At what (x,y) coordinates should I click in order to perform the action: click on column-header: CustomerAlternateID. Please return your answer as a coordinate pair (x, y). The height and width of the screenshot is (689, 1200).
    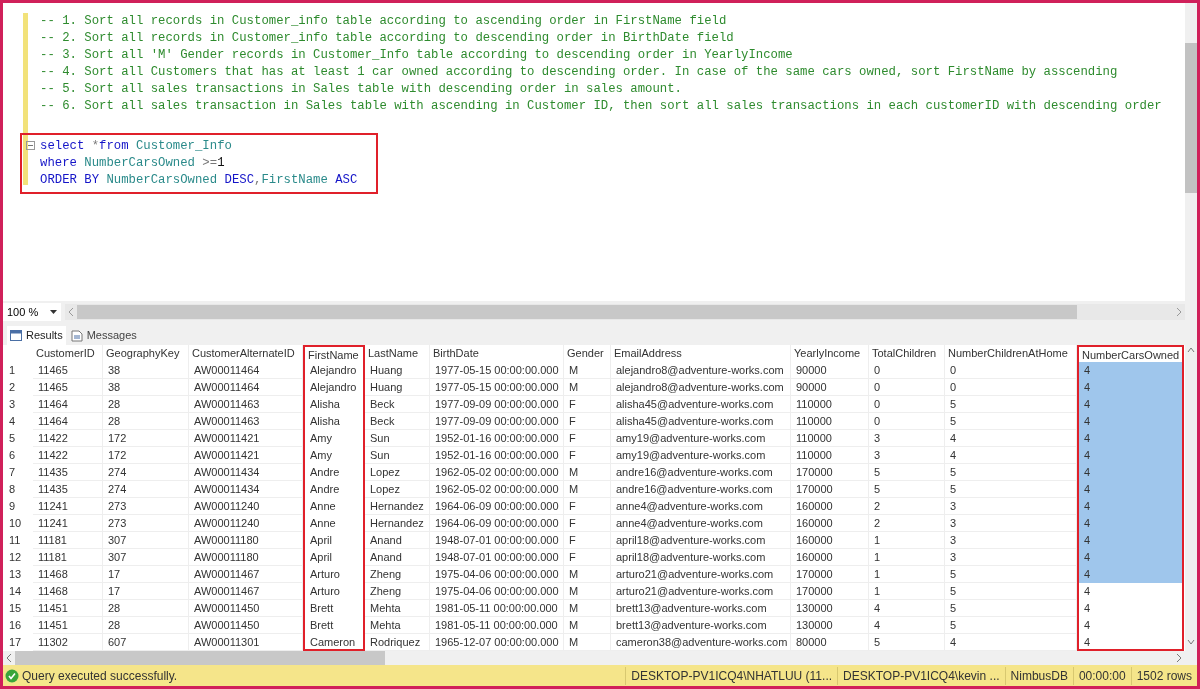
    Looking at the image, I should click on (246, 353).